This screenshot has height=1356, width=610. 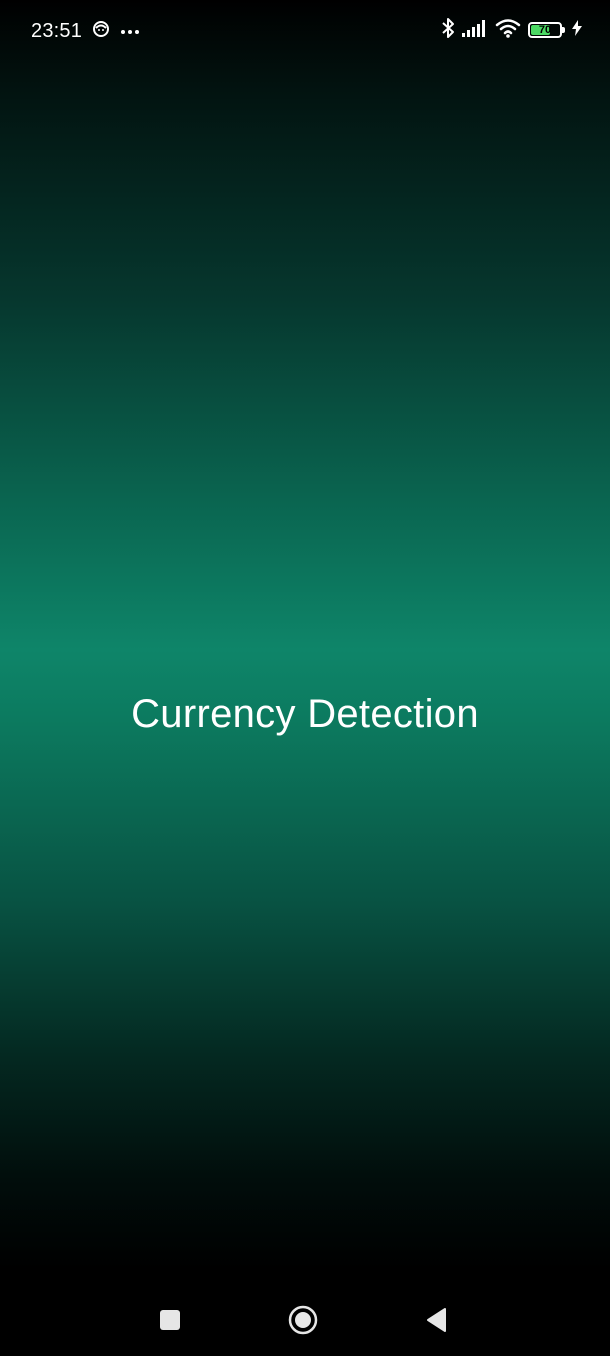 I want to click on battery-level: 70, so click(x=545, y=30).